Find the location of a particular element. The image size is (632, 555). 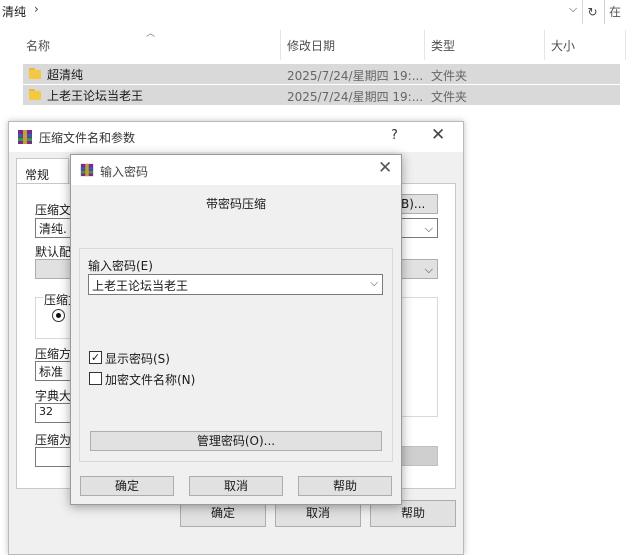

column-header-modified: 修改日期 is located at coordinates (311, 45).